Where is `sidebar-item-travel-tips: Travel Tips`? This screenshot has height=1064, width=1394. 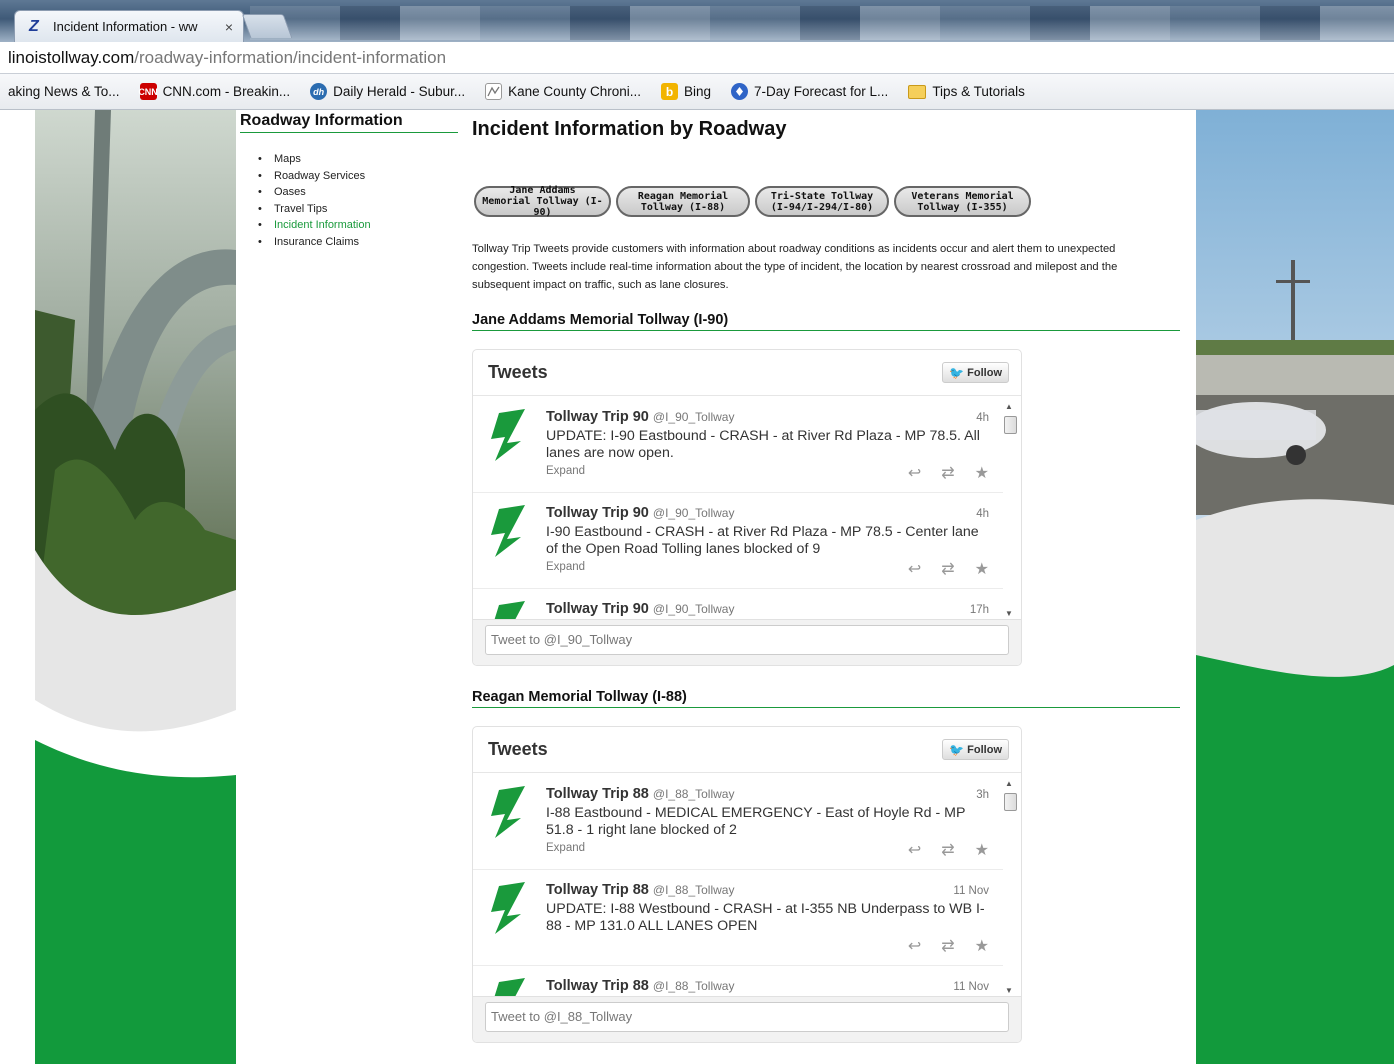 sidebar-item-travel-tips: Travel Tips is located at coordinates (358, 209).